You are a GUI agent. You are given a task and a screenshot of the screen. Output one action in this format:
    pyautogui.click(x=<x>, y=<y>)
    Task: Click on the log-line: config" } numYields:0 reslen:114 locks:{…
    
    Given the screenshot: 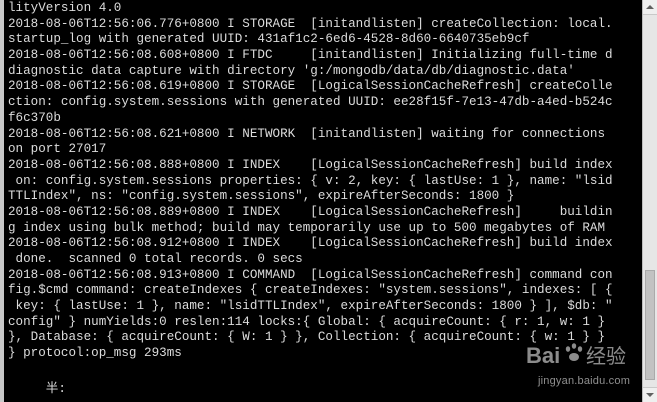 What is the action you would take?
    pyautogui.click(x=307, y=321)
    